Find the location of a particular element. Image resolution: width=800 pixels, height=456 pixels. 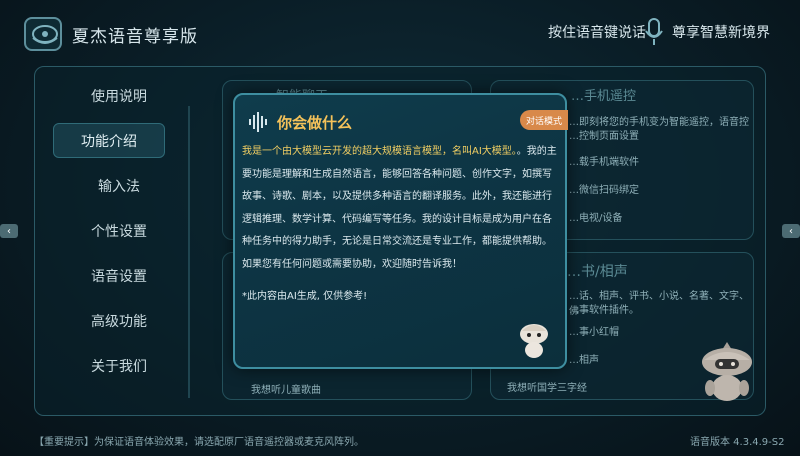

sound-wave-icon is located at coordinates (258, 122).